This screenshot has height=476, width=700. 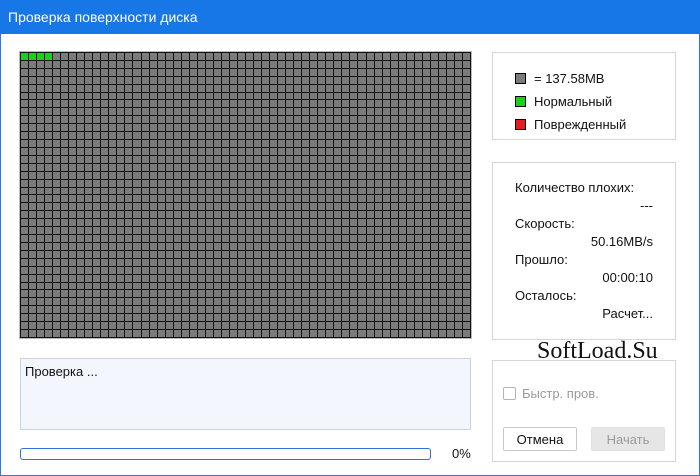 What do you see at coordinates (628, 439) in the screenshot?
I see `start-button: Начать` at bounding box center [628, 439].